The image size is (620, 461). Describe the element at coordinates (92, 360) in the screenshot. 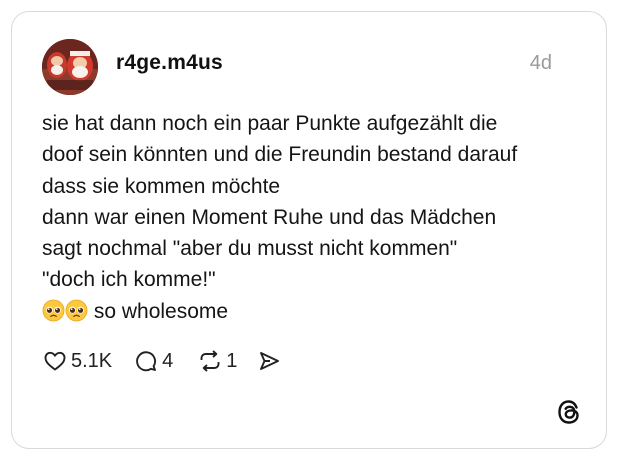

I see `like-count: 5.1K` at that location.